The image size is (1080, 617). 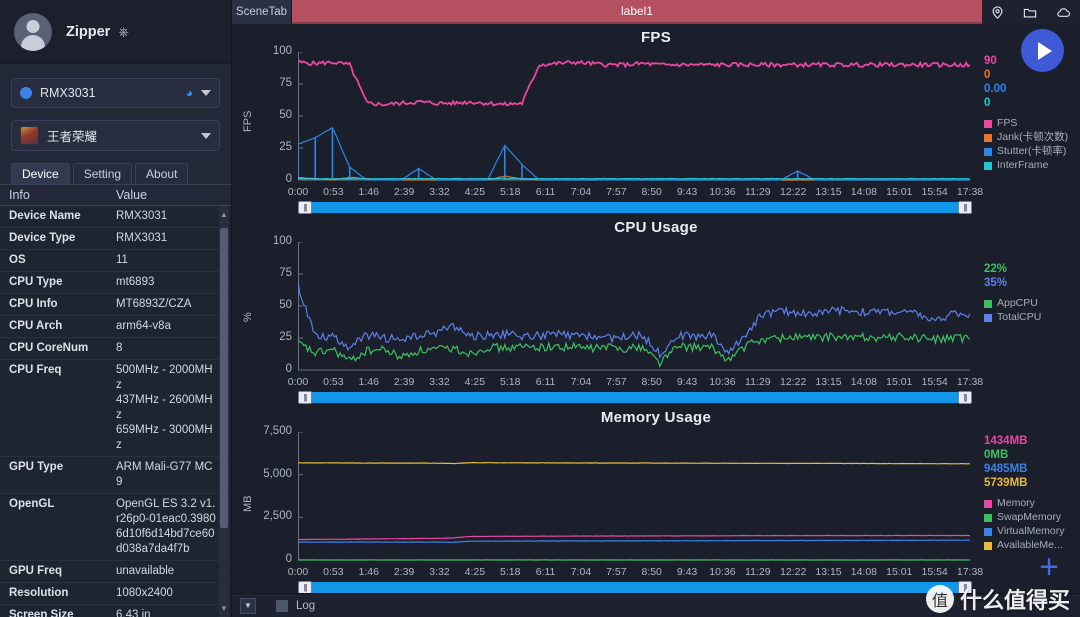 What do you see at coordinates (1031, 531) in the screenshot?
I see `legend-label: VirtualMemory` at bounding box center [1031, 531].